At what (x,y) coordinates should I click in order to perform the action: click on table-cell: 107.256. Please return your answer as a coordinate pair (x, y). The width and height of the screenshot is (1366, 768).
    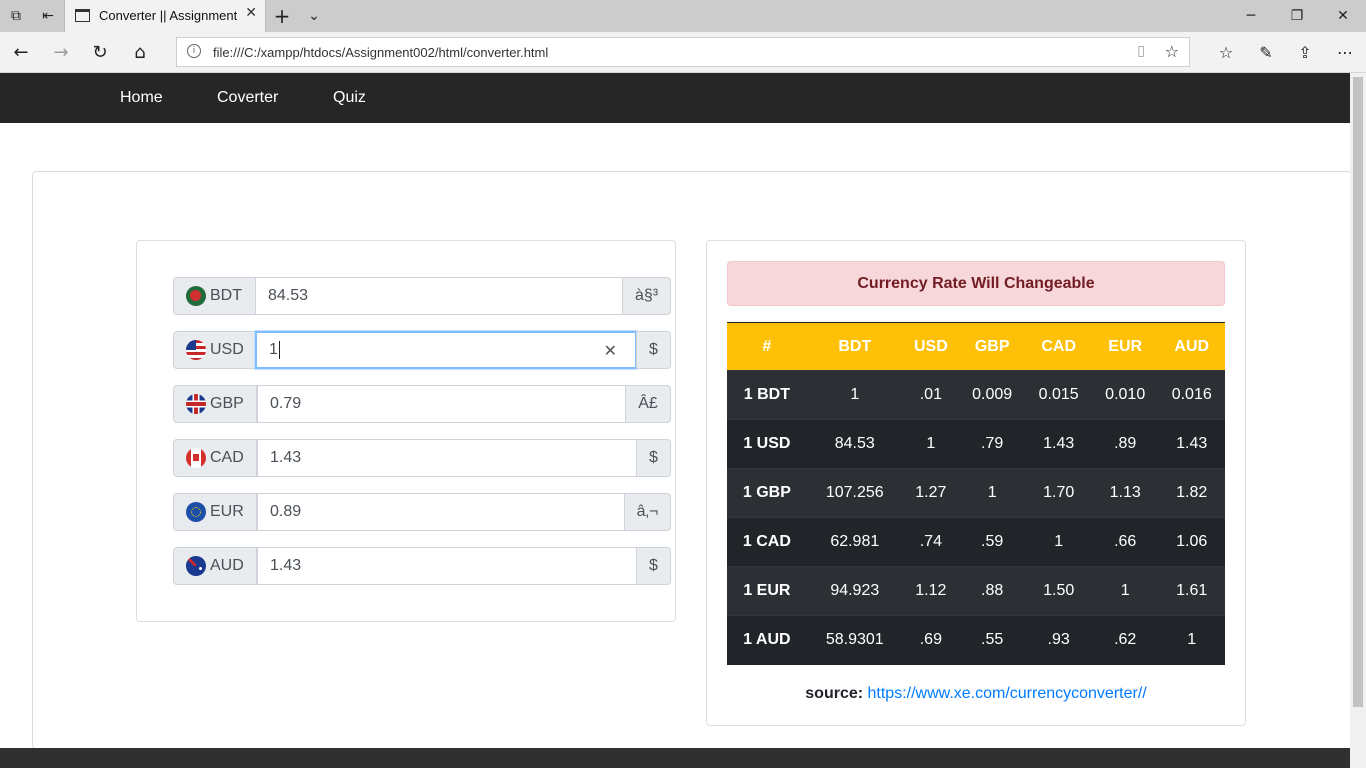
    Looking at the image, I should click on (854, 493).